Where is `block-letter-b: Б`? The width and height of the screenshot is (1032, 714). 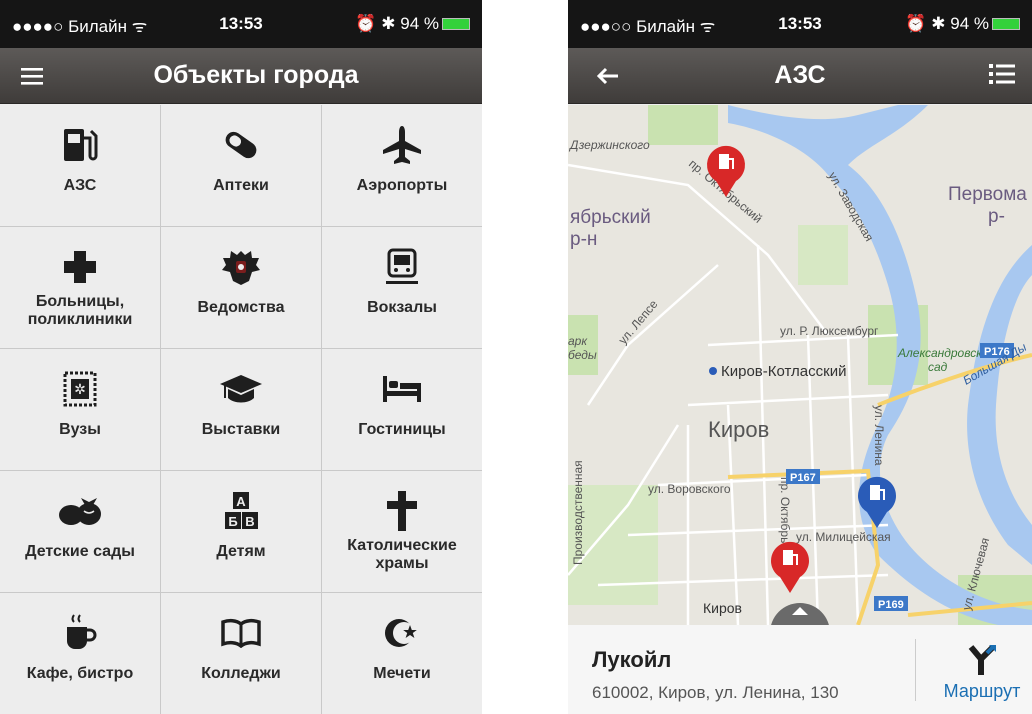
block-letter-b: Б is located at coordinates (232, 521).